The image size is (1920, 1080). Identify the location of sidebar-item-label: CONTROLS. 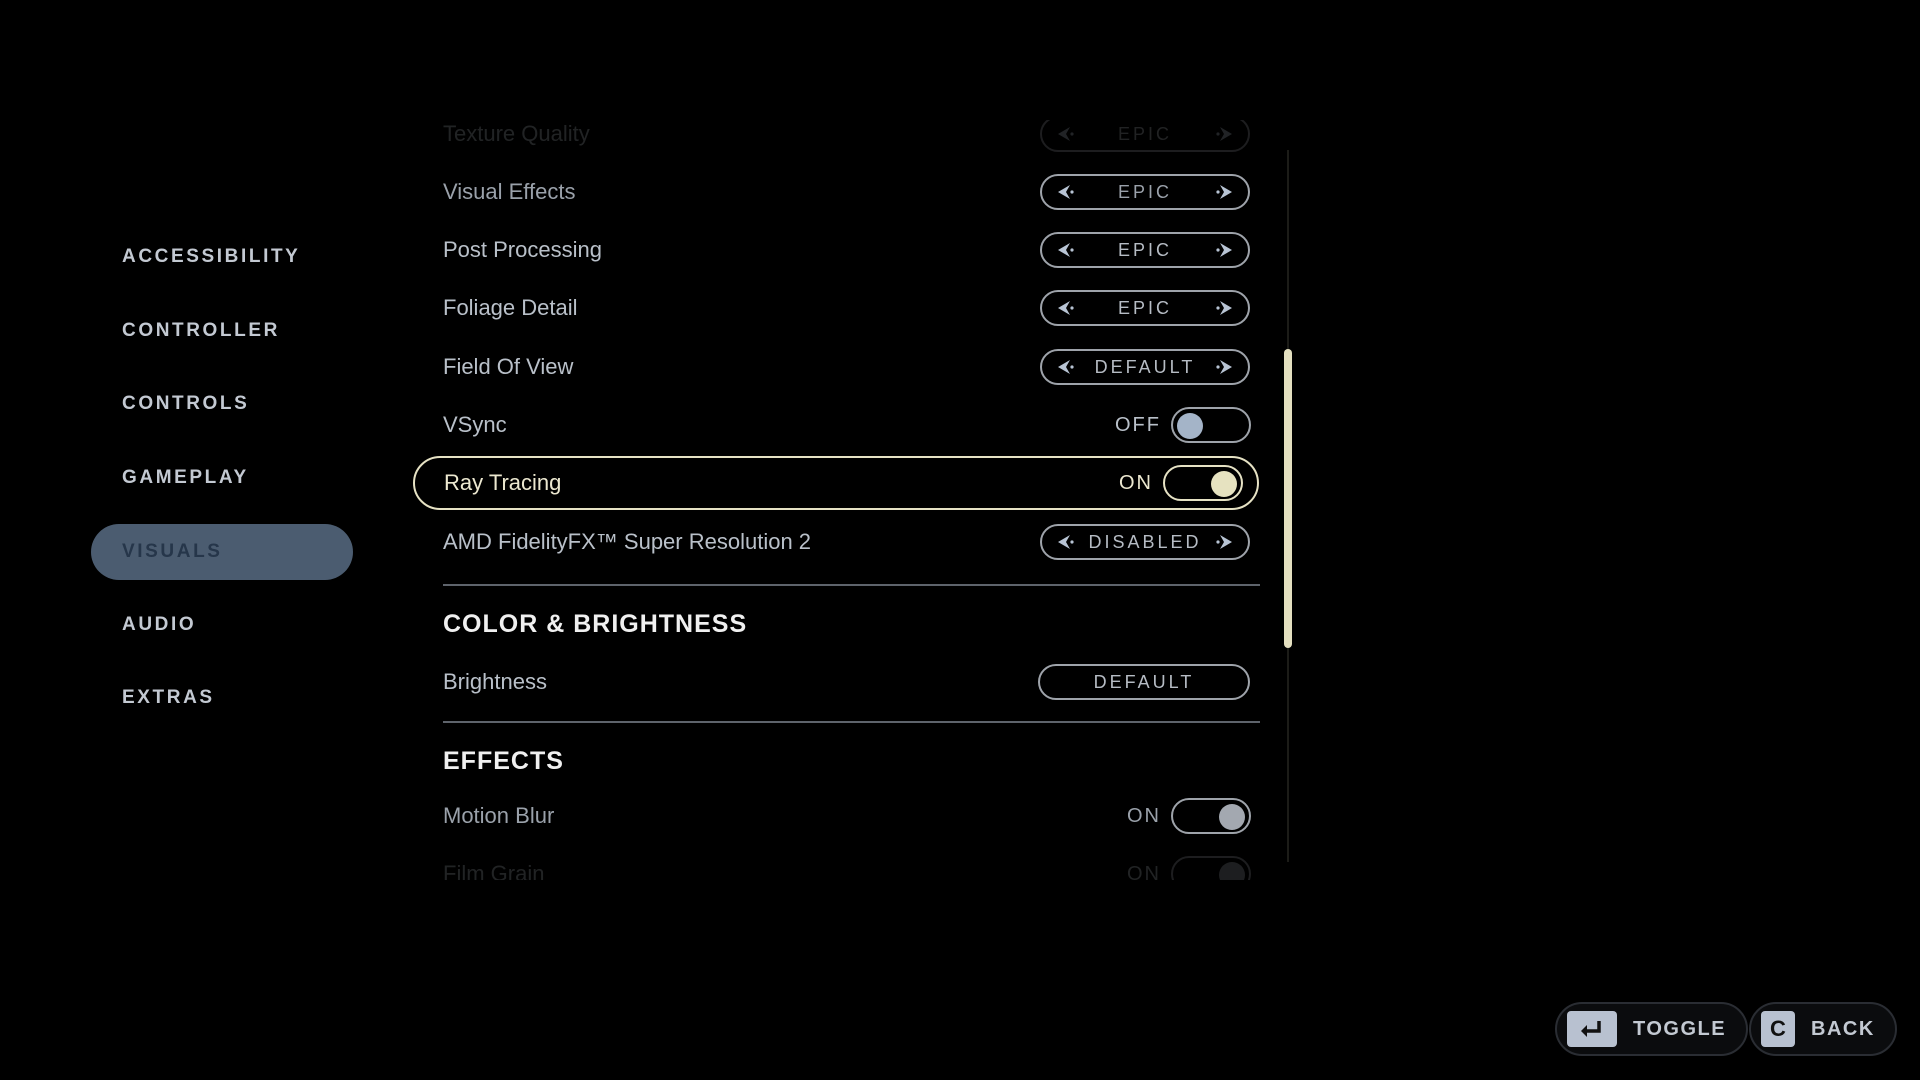
(186, 403).